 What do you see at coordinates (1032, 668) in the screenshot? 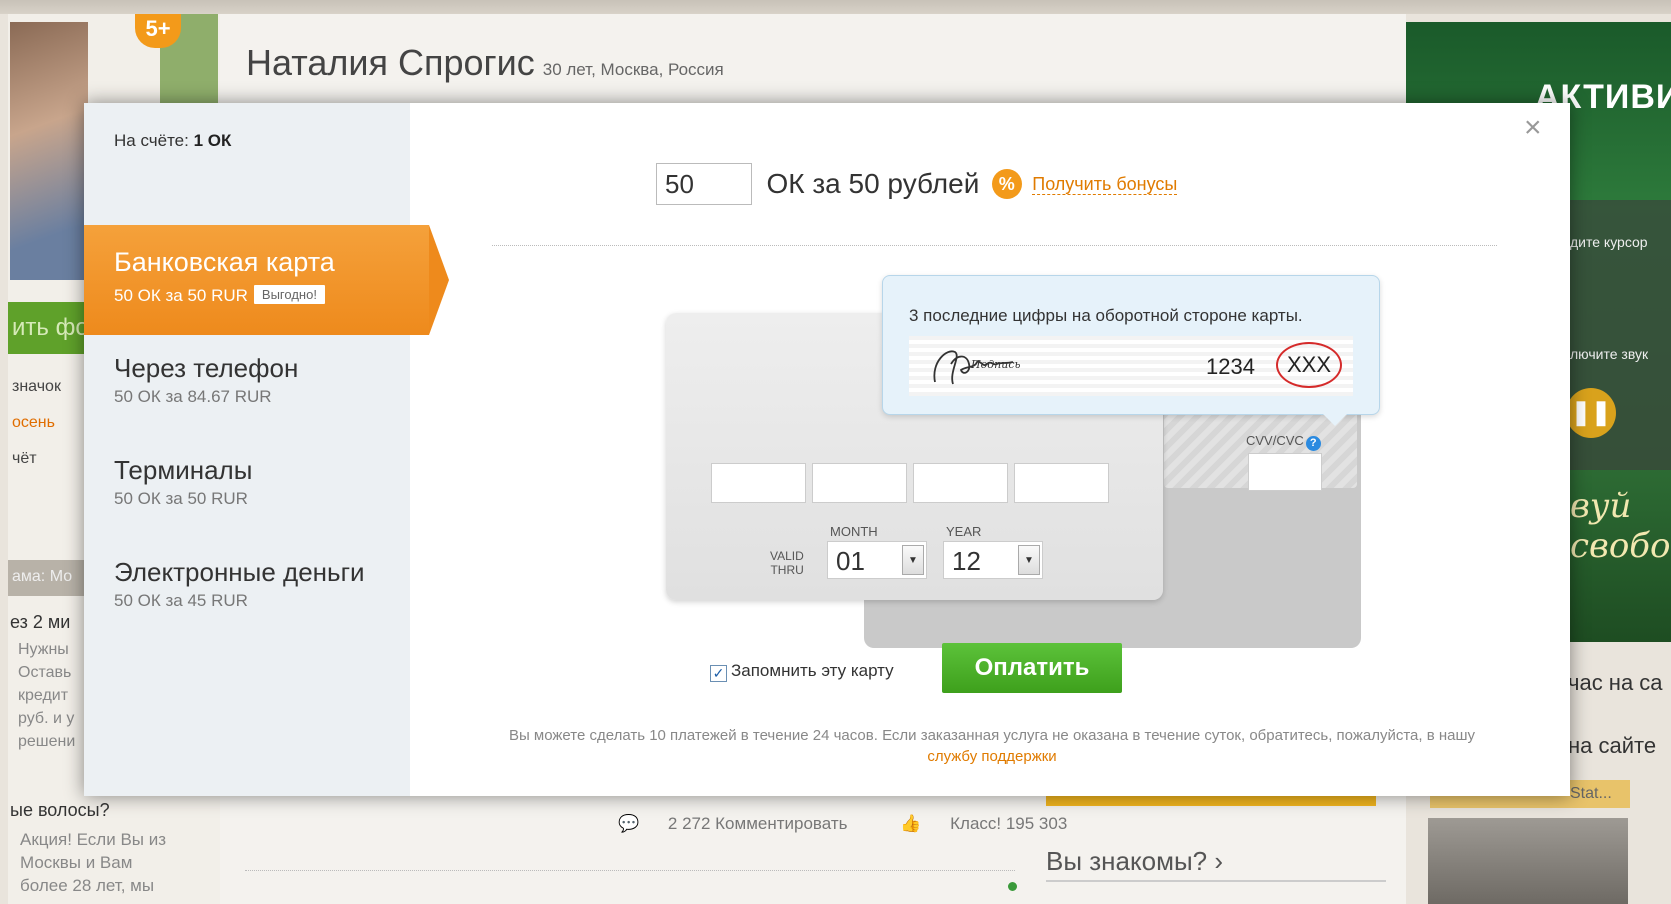
I see `pay-button: Оплатить` at bounding box center [1032, 668].